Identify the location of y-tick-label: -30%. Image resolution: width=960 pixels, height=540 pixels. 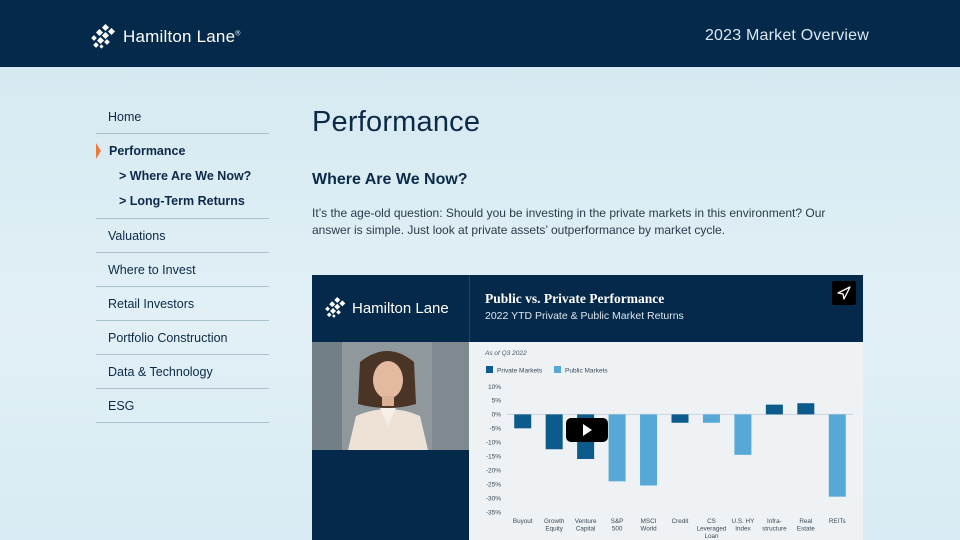
(493, 498).